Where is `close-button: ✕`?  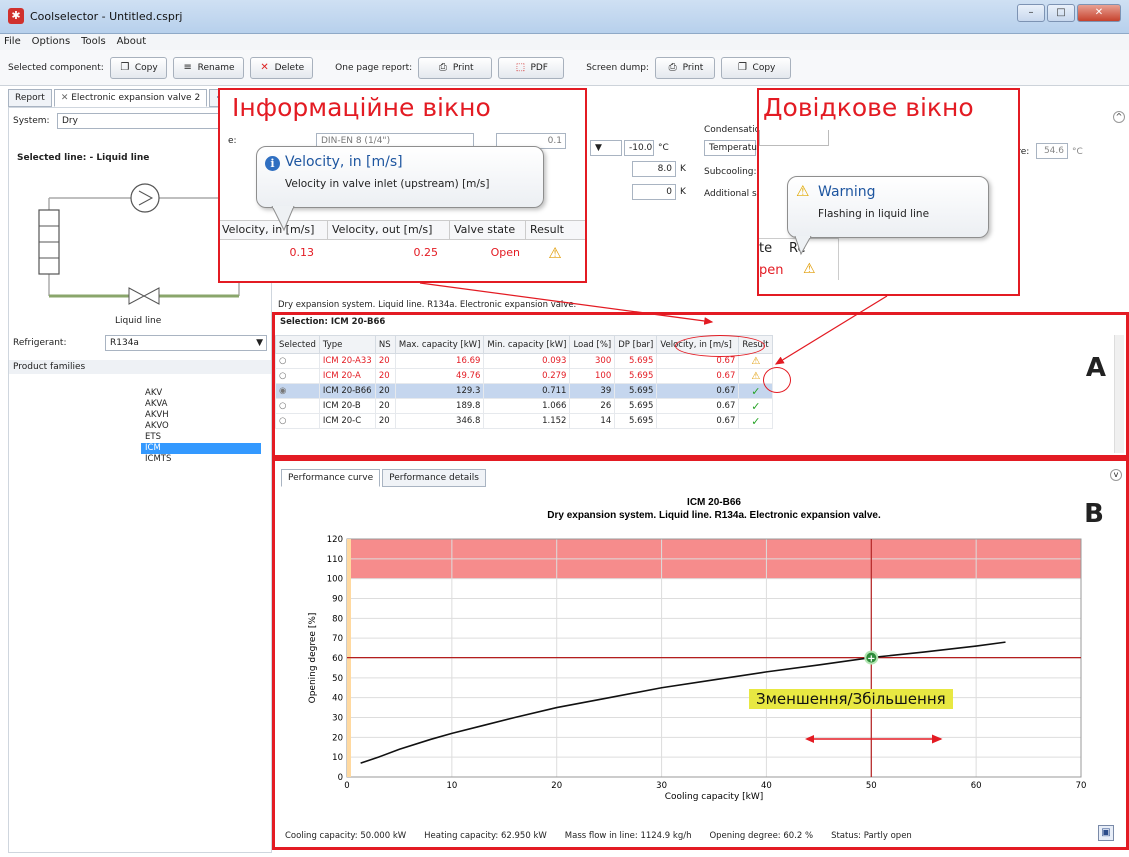 close-button: ✕ is located at coordinates (1099, 13).